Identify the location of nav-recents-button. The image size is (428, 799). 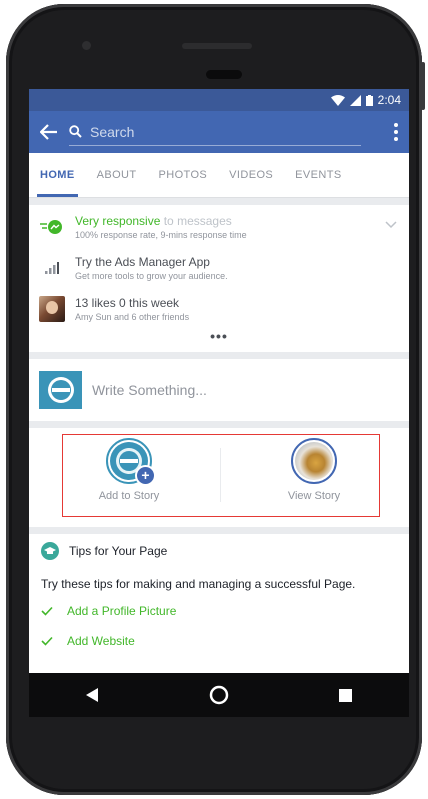
(346, 695).